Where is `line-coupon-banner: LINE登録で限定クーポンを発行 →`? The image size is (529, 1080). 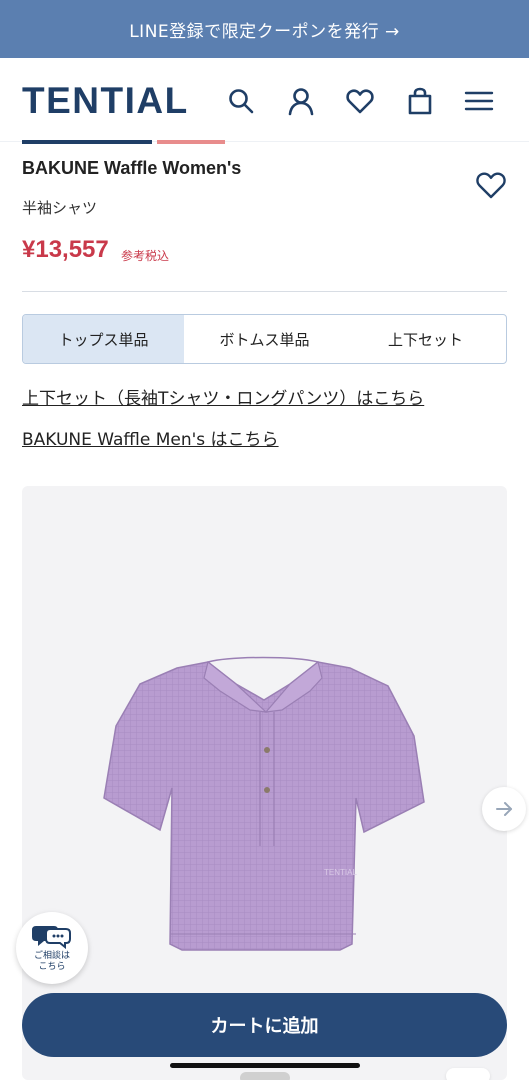 line-coupon-banner: LINE登録で限定クーポンを発行 → is located at coordinates (264, 29).